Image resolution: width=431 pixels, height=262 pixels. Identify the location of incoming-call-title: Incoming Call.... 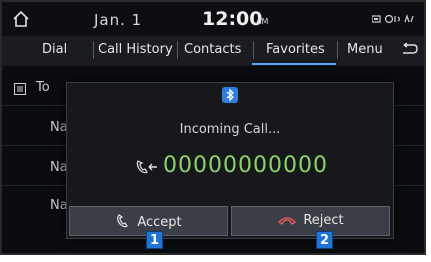
(230, 129).